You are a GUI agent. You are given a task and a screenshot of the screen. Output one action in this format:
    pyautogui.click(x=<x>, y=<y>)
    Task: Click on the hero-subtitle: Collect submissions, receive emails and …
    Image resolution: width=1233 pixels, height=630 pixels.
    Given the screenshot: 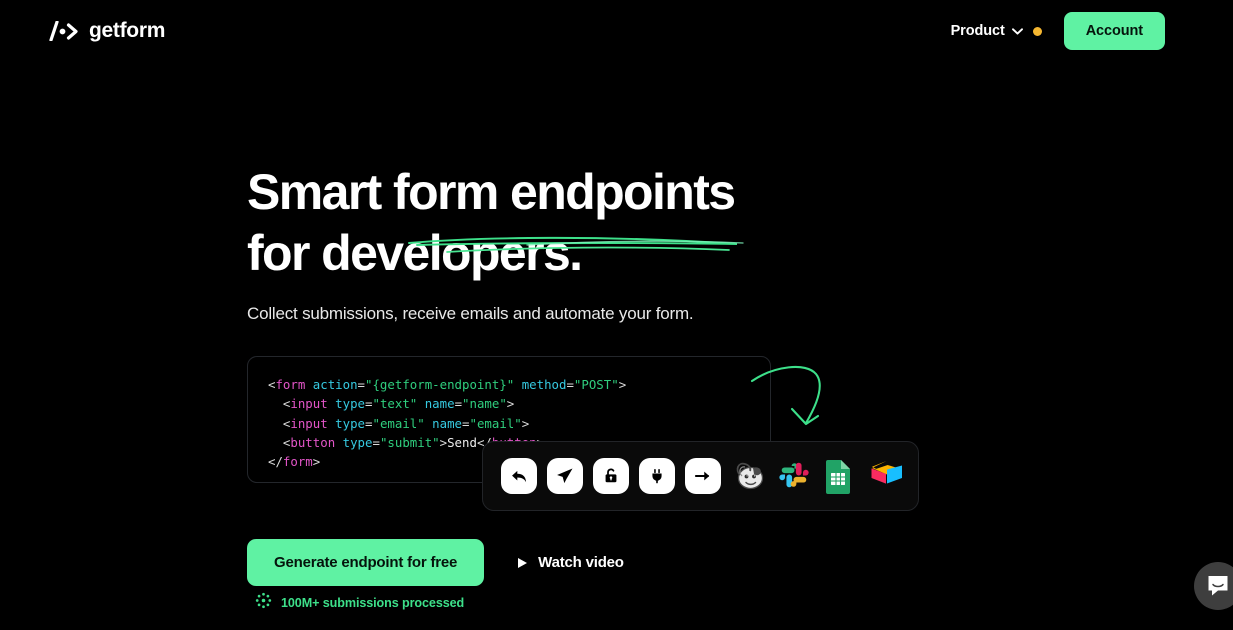 What is the action you would take?
    pyautogui.click(x=470, y=313)
    